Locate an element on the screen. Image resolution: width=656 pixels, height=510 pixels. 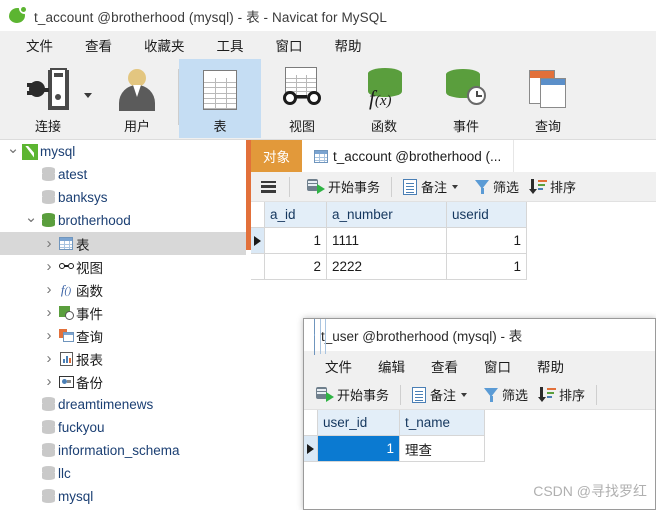
column-header-t_name: t_name is located at coordinates (442, 423).